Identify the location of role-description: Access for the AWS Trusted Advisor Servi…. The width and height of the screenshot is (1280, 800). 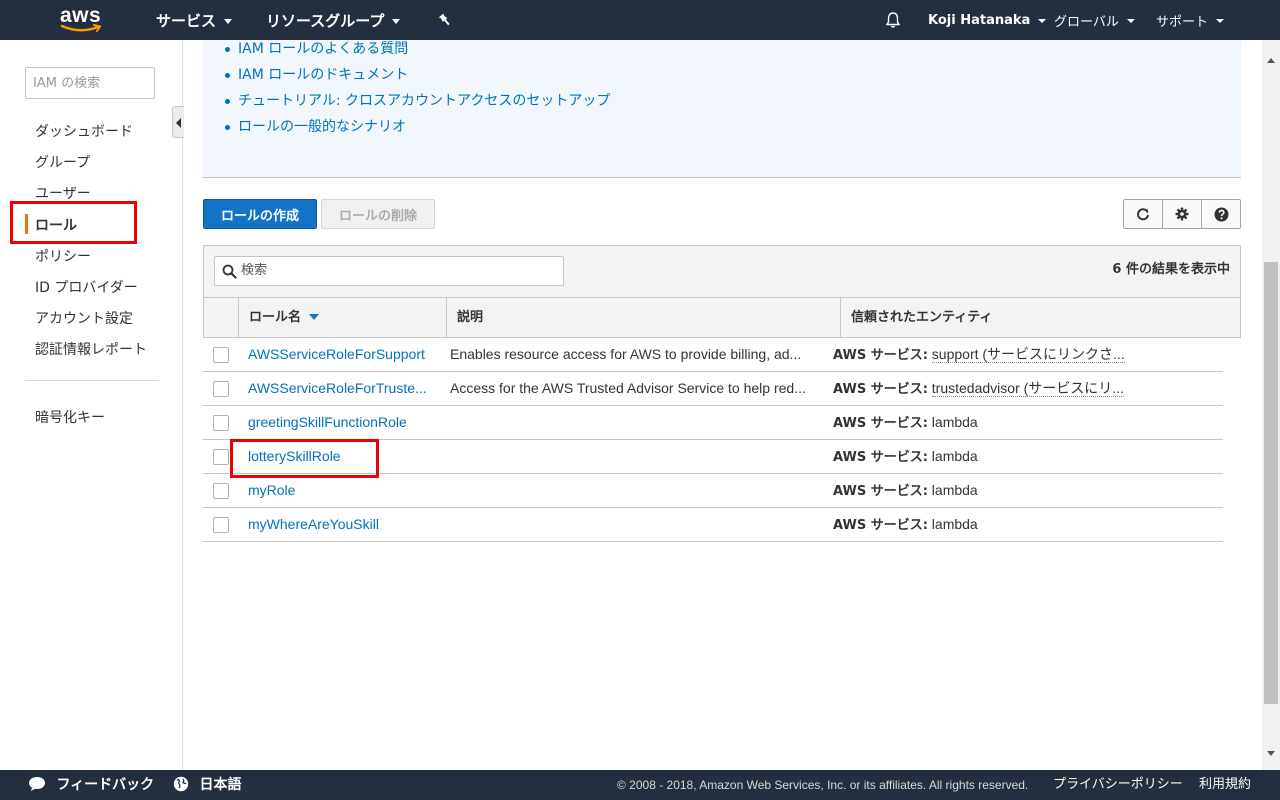
(628, 388).